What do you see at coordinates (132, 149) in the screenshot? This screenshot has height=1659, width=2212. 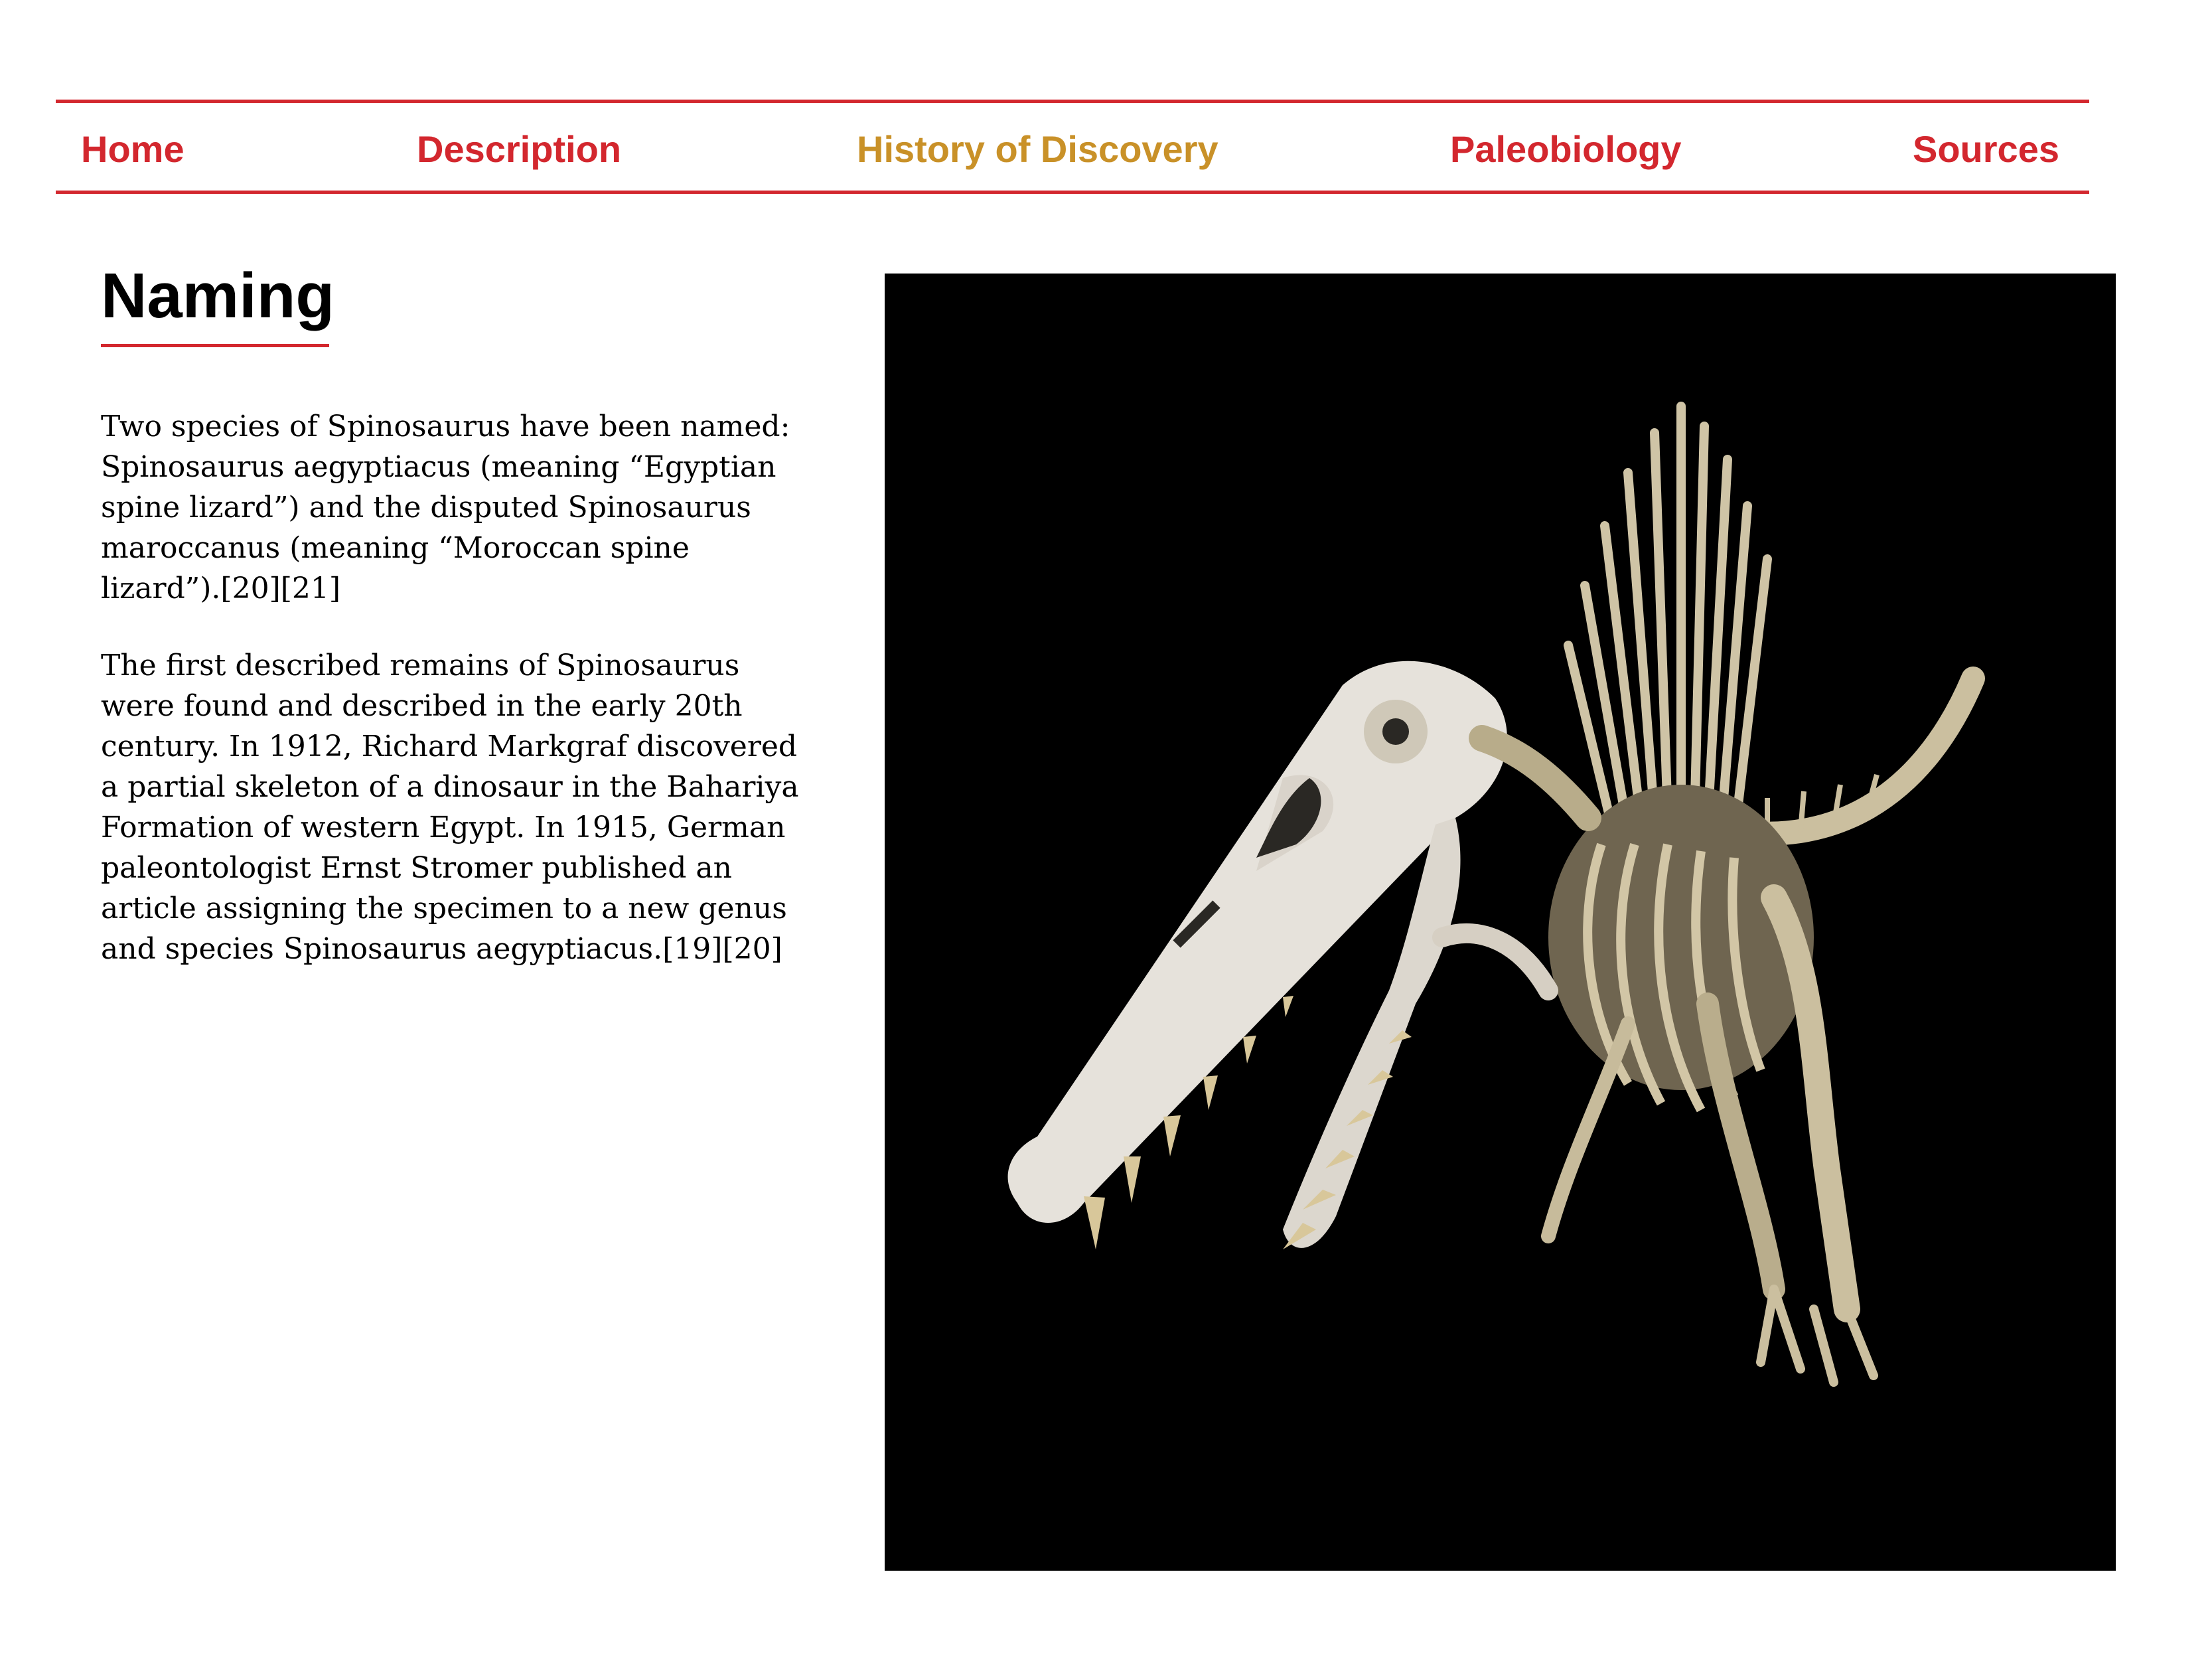 I see `nav-home-link: Home` at bounding box center [132, 149].